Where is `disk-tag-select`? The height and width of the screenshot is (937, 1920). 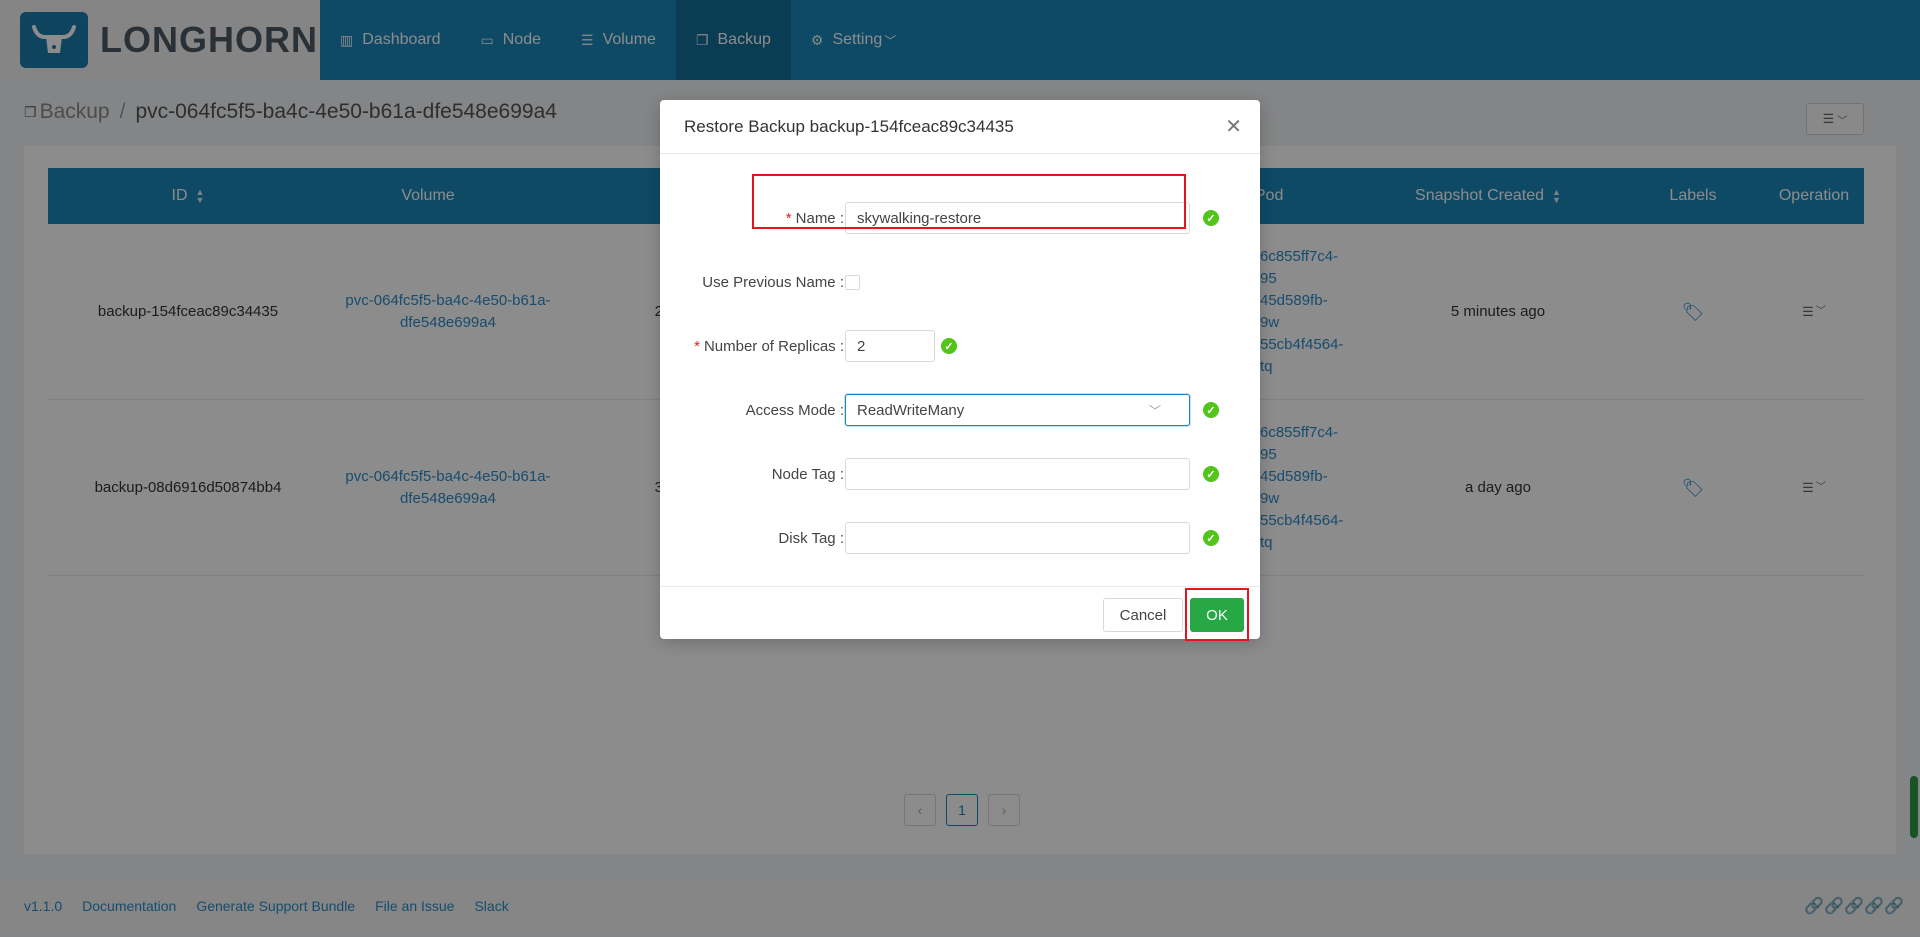 disk-tag-select is located at coordinates (1017, 538).